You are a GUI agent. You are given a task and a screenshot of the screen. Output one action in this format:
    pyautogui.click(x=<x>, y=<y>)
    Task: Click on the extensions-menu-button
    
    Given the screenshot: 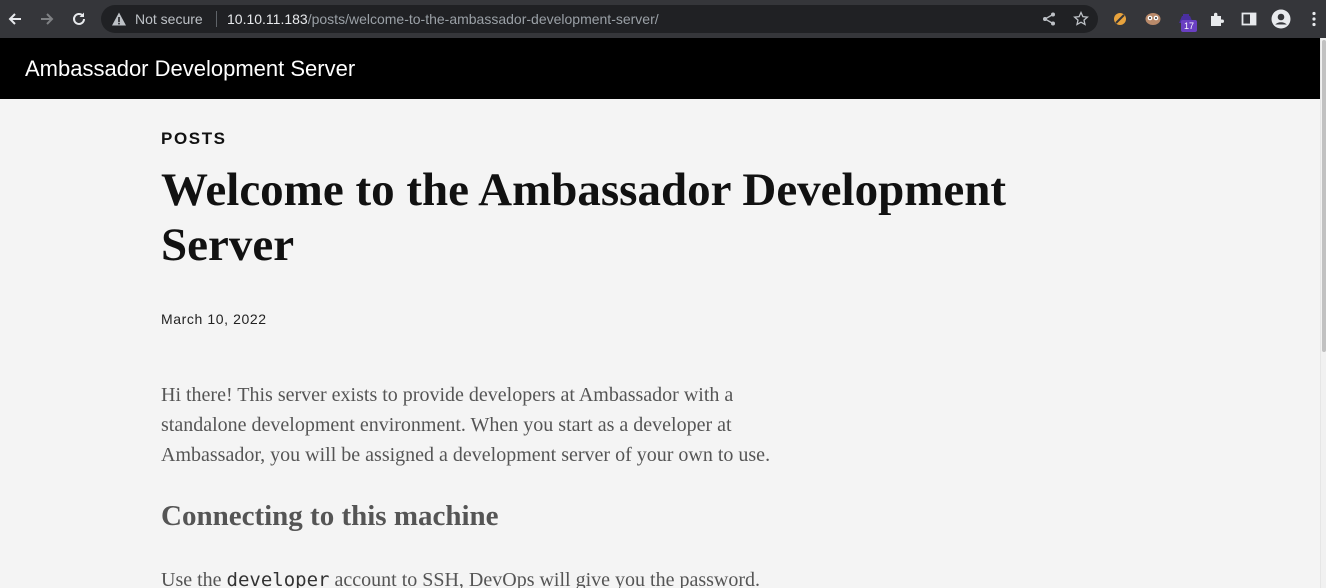 What is the action you would take?
    pyautogui.click(x=1217, y=19)
    